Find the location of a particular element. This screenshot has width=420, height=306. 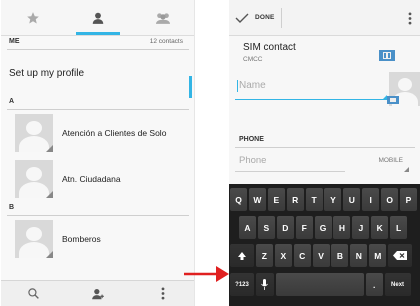

contacts-action-bar is located at coordinates (97, 293).